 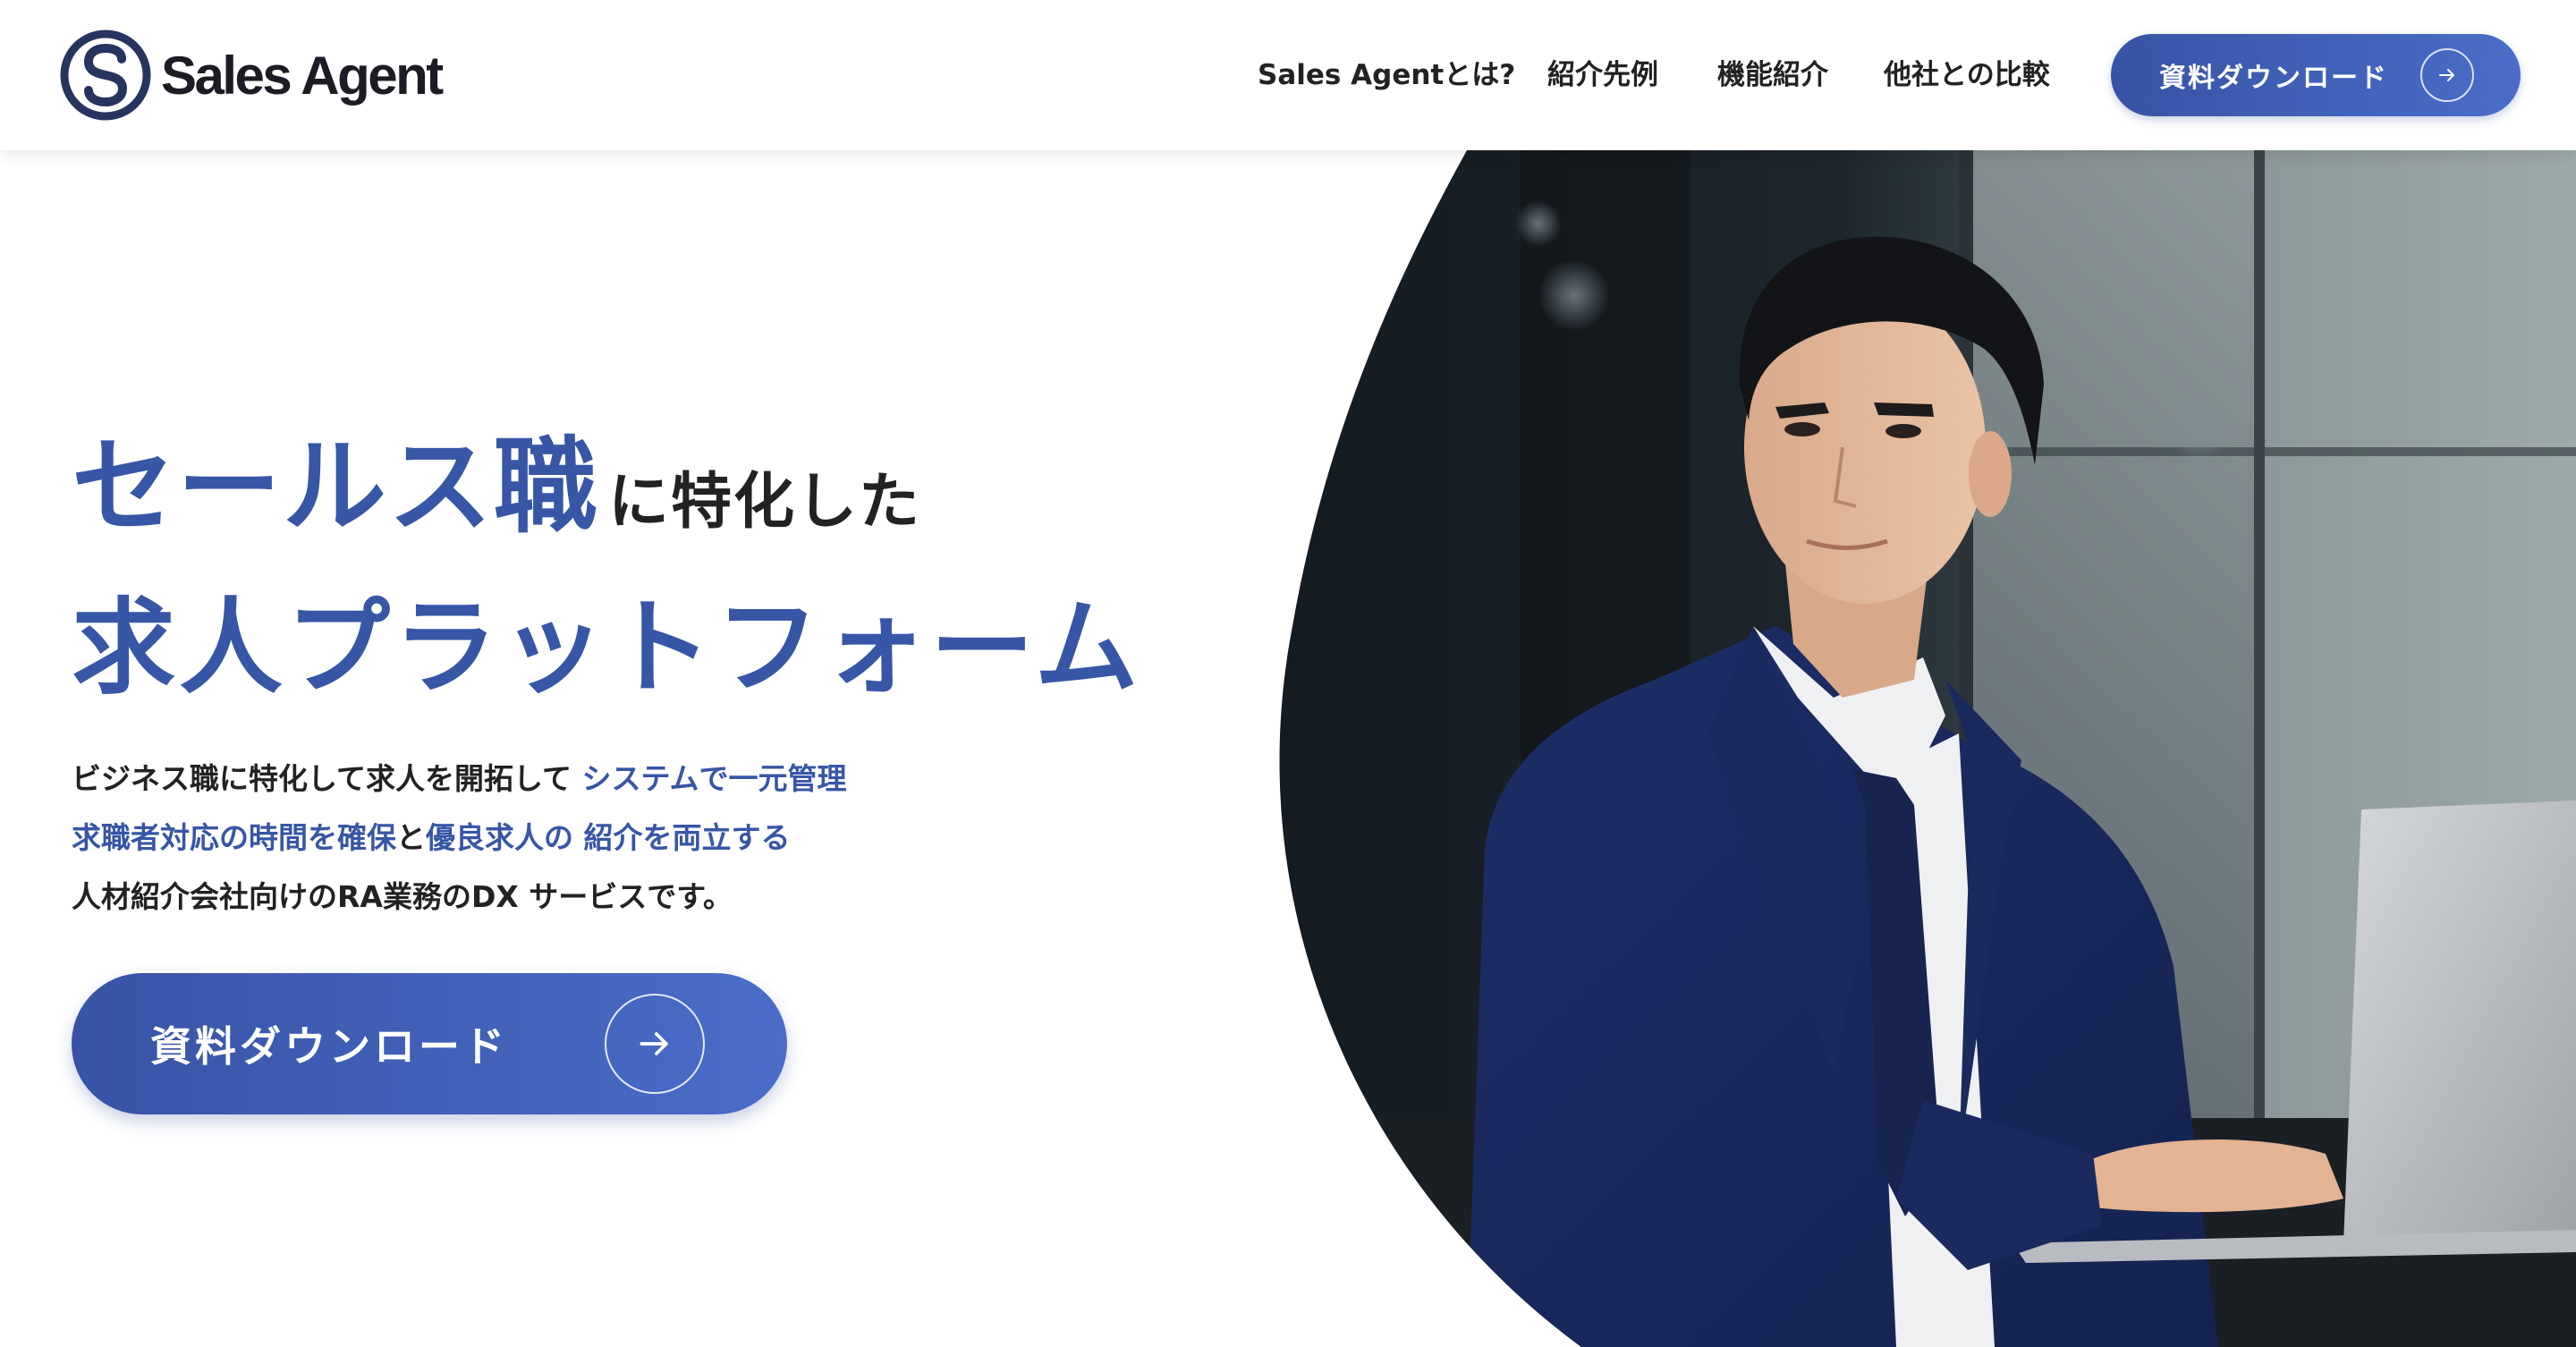 I want to click on nav-item-about: Sales Agentとは?, so click(x=1386, y=75).